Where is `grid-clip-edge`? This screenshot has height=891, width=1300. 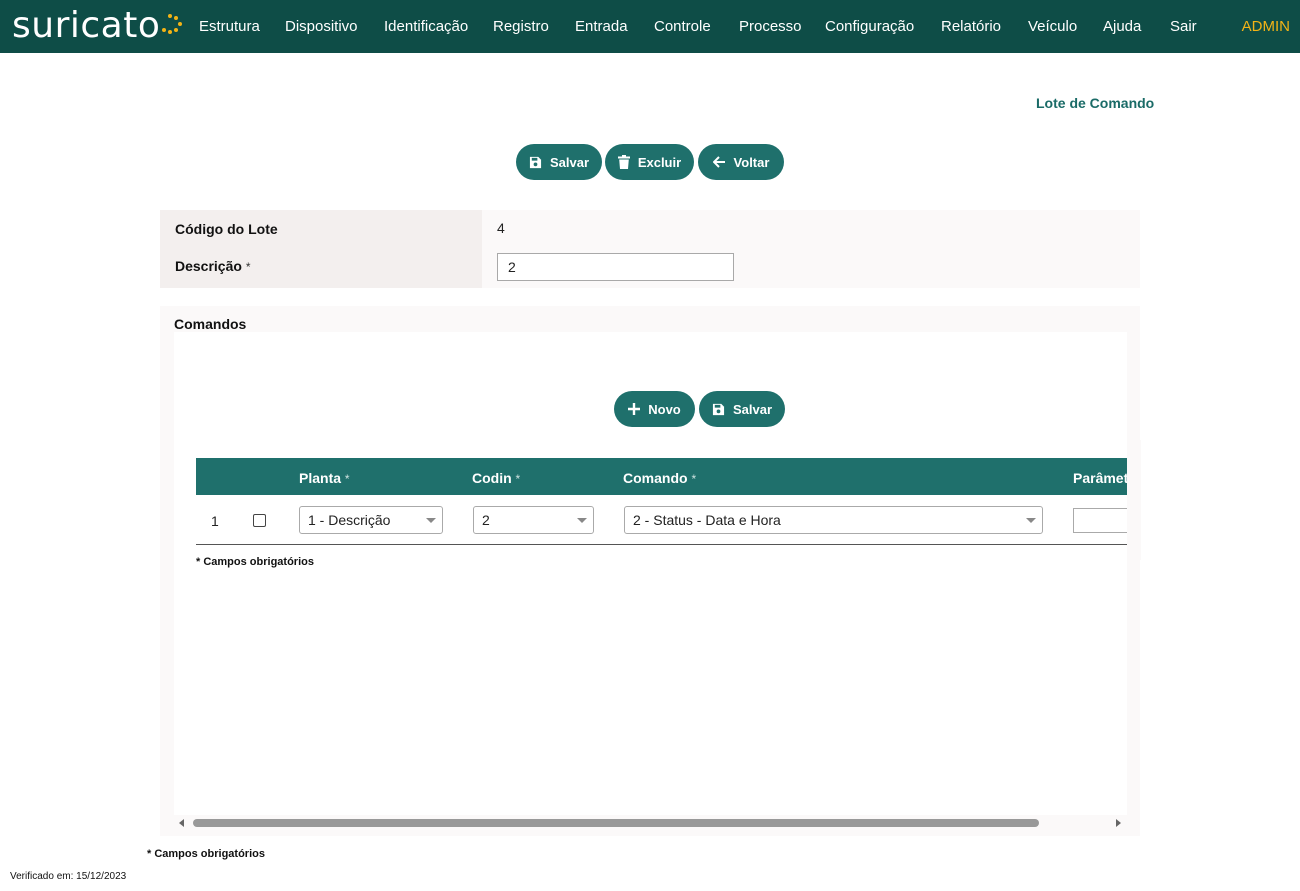
grid-clip-edge is located at coordinates (1134, 500).